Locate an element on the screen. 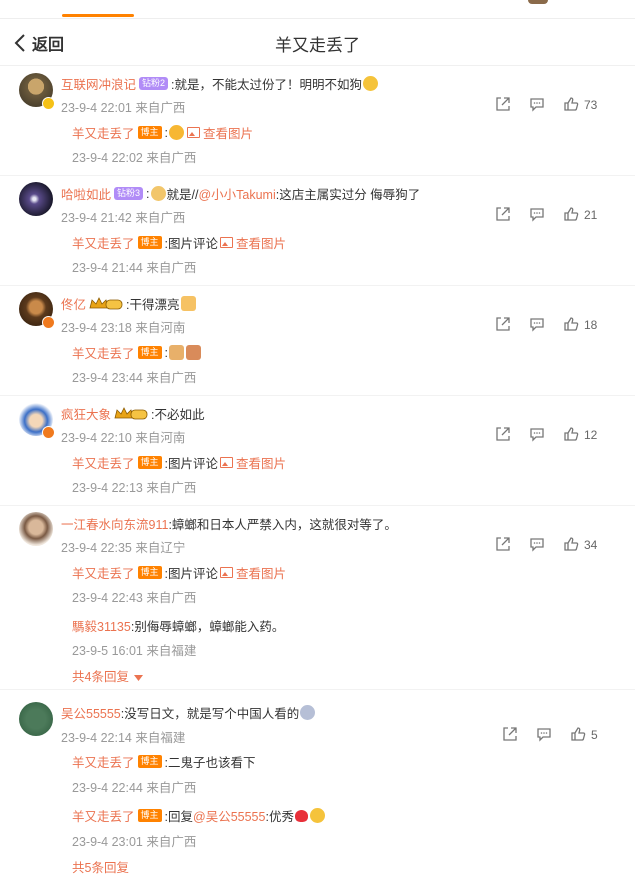 The width and height of the screenshot is (635, 876). smile-emoji-icon is located at coordinates (177, 132).